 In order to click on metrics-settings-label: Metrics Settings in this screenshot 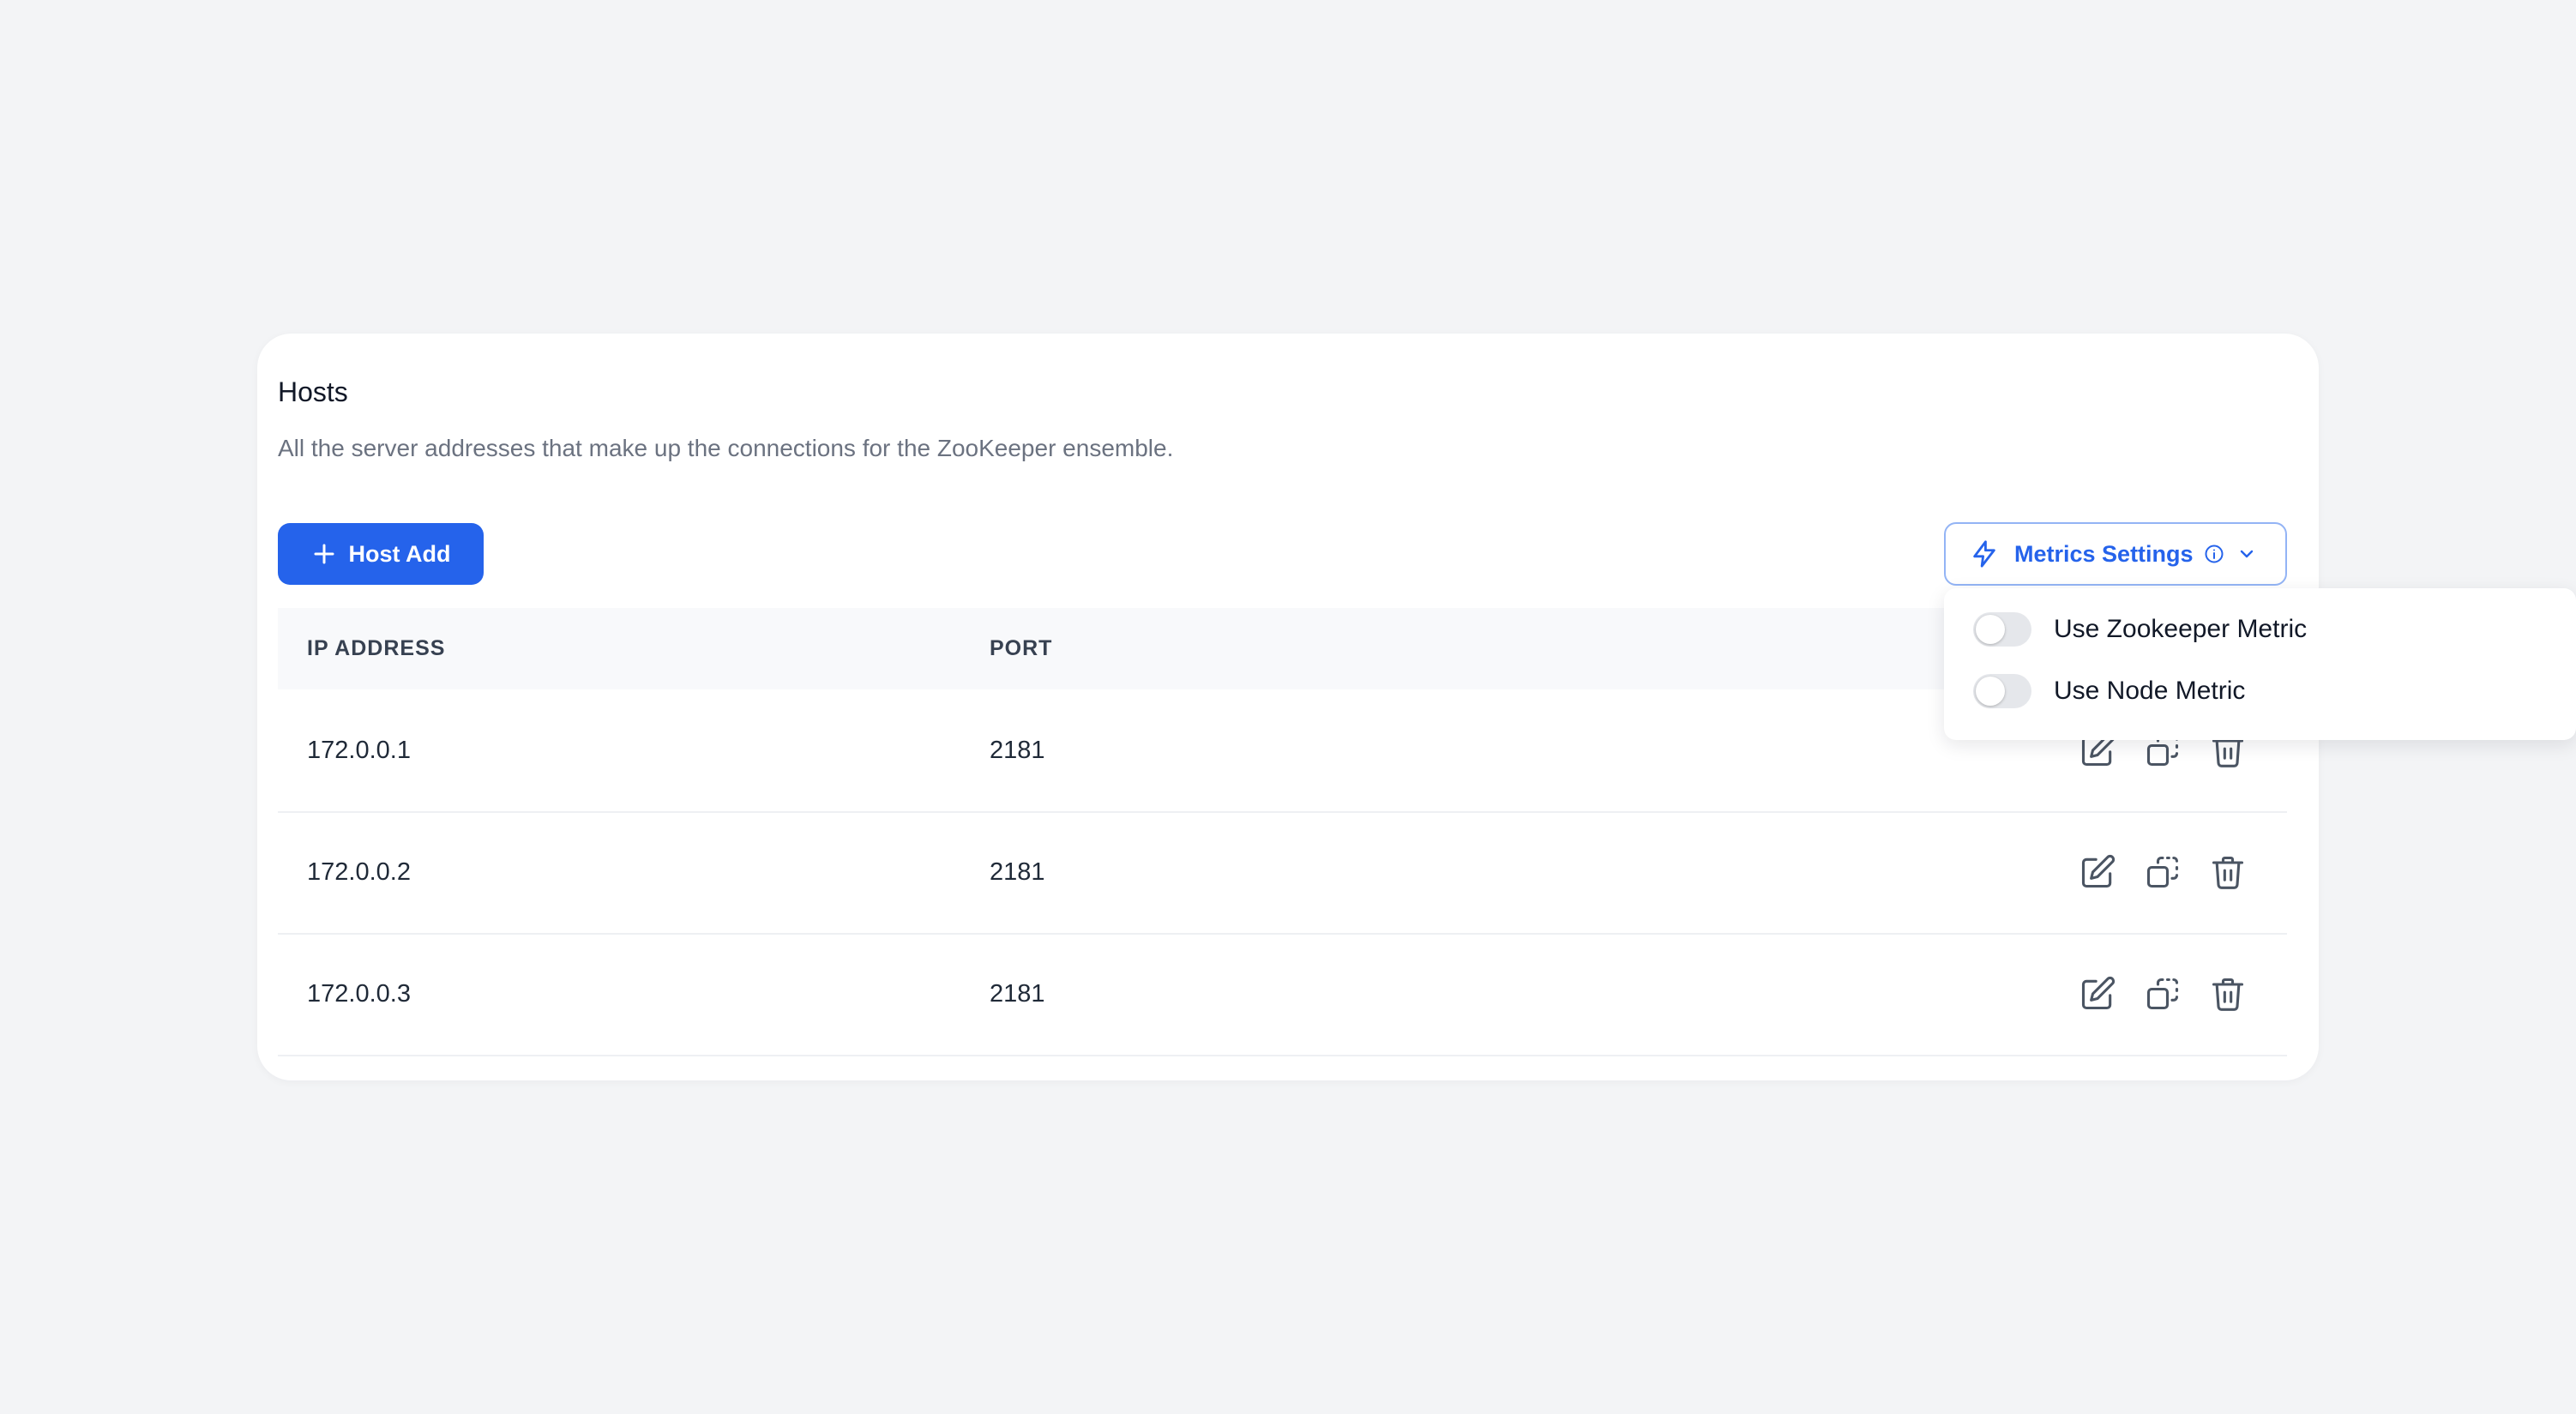, I will do `click(2104, 553)`.